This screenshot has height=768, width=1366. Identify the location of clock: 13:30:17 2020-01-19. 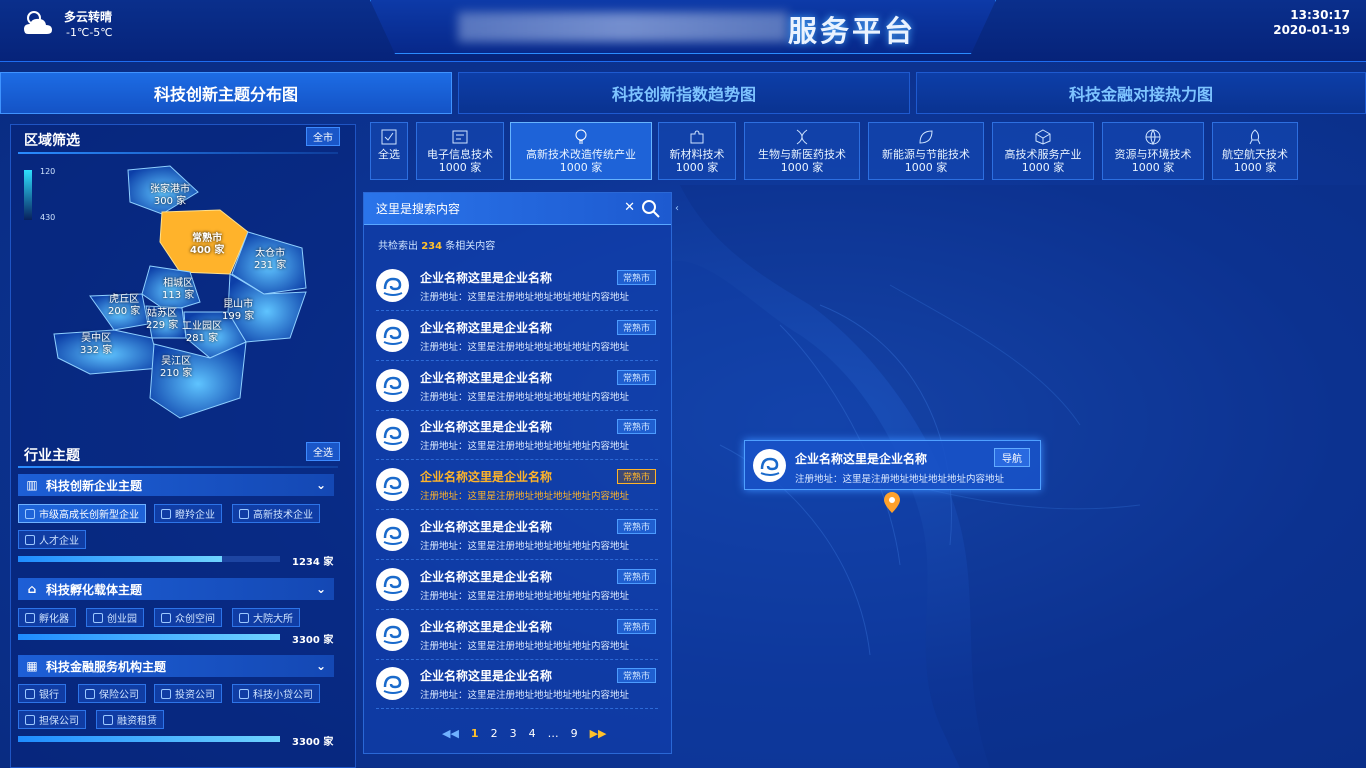
(1311, 23).